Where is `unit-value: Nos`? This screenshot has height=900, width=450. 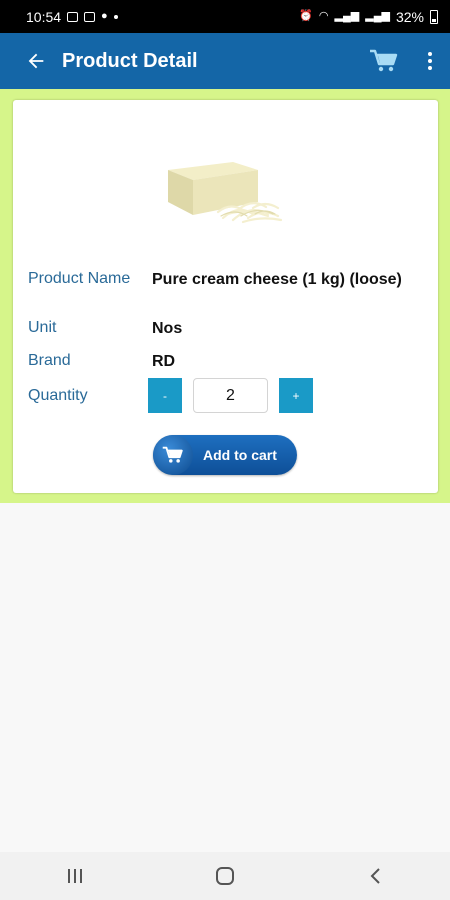
unit-value: Nos is located at coordinates (167, 328).